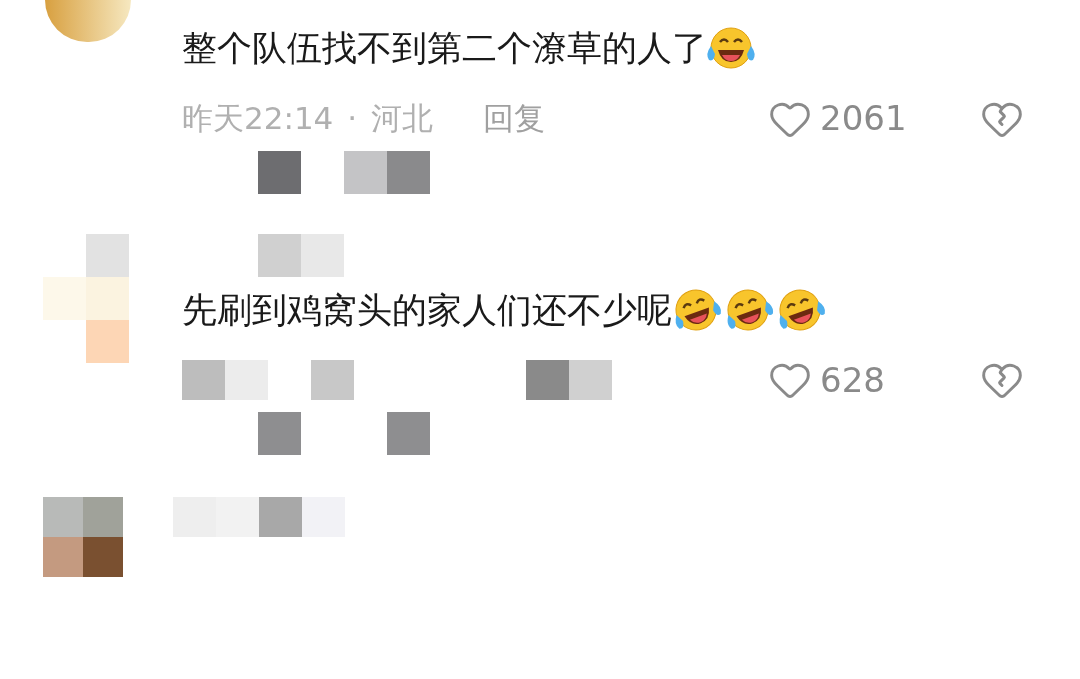 The height and width of the screenshot is (679, 1080). Describe the element at coordinates (427, 310) in the screenshot. I see `comment-text: 先刷到鸡窝头的家人们还不少呢` at that location.